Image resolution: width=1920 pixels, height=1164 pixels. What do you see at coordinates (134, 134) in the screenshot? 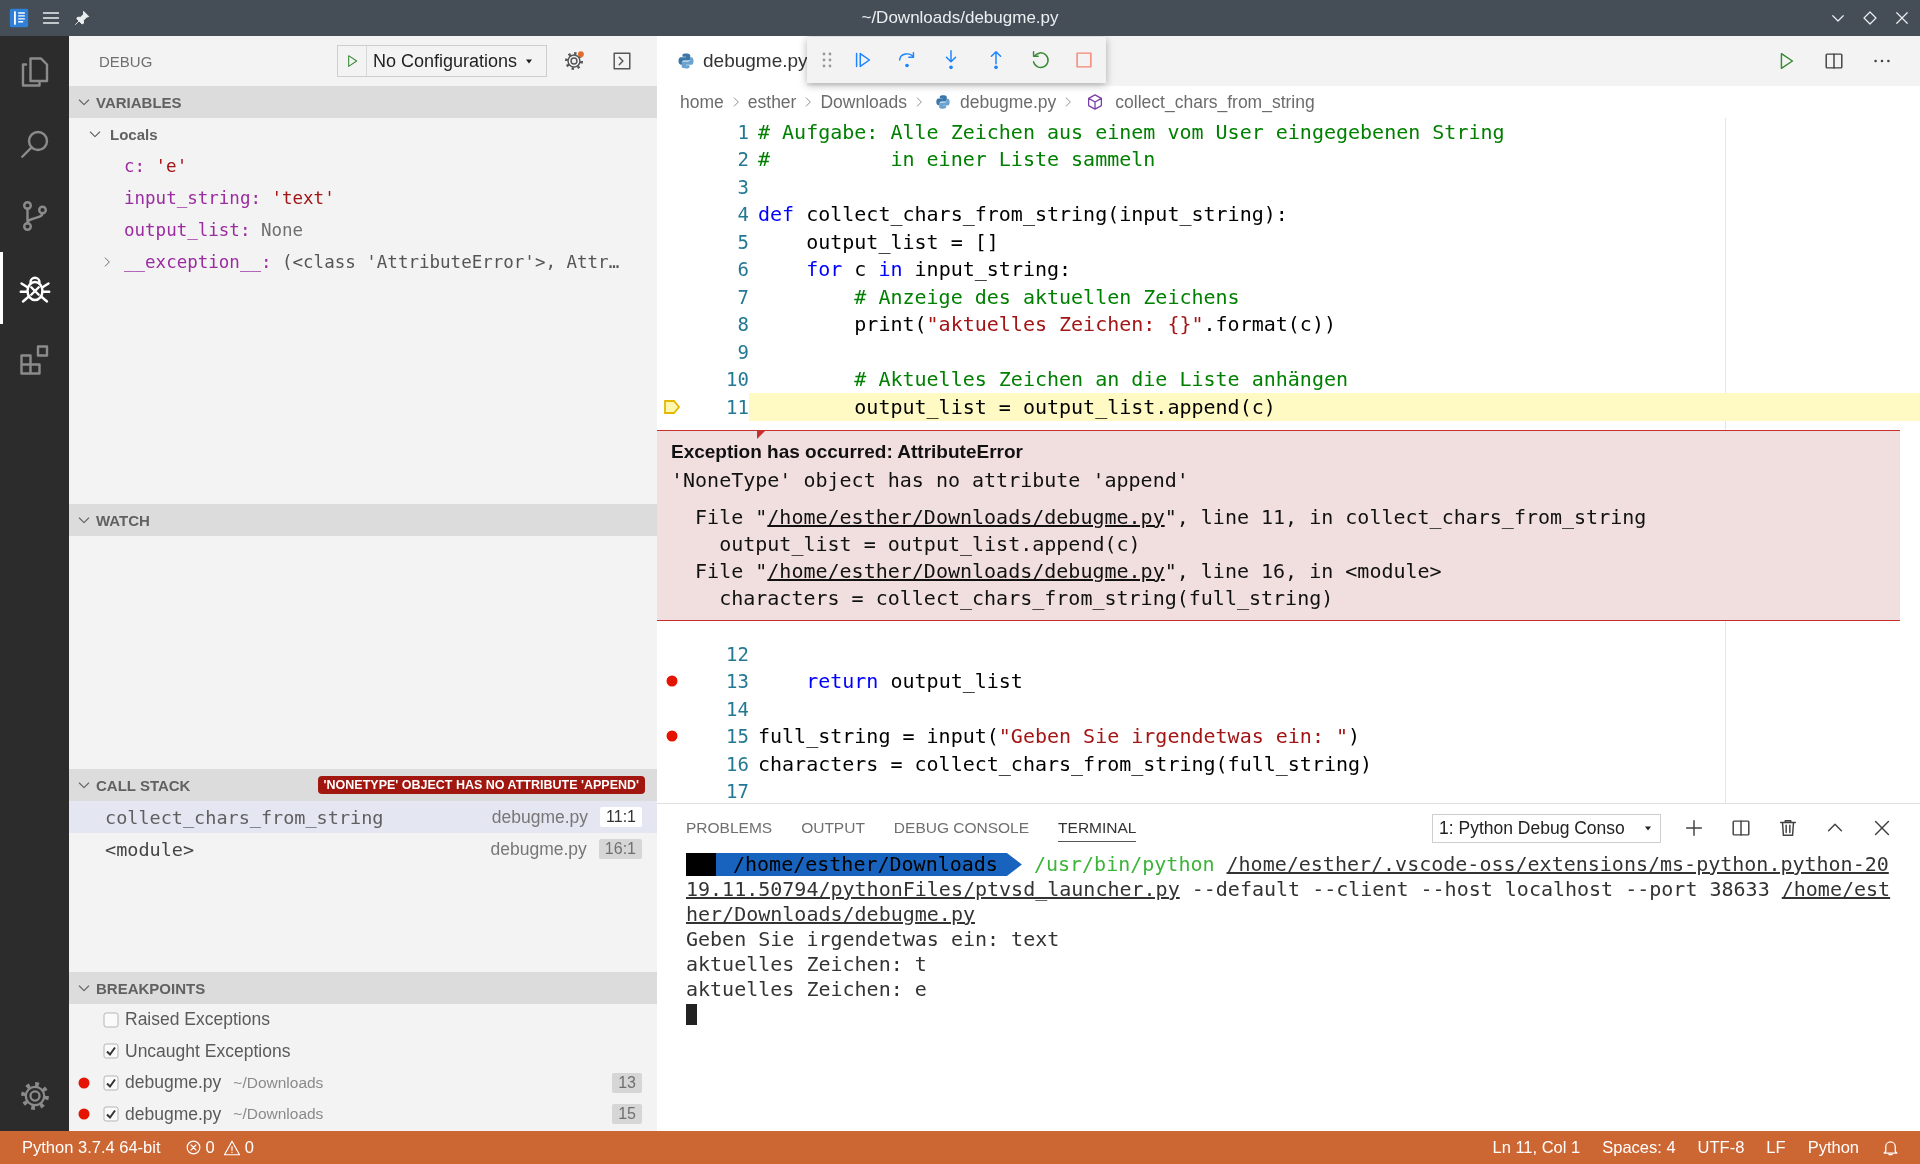
I see `scope-label: Locals` at bounding box center [134, 134].